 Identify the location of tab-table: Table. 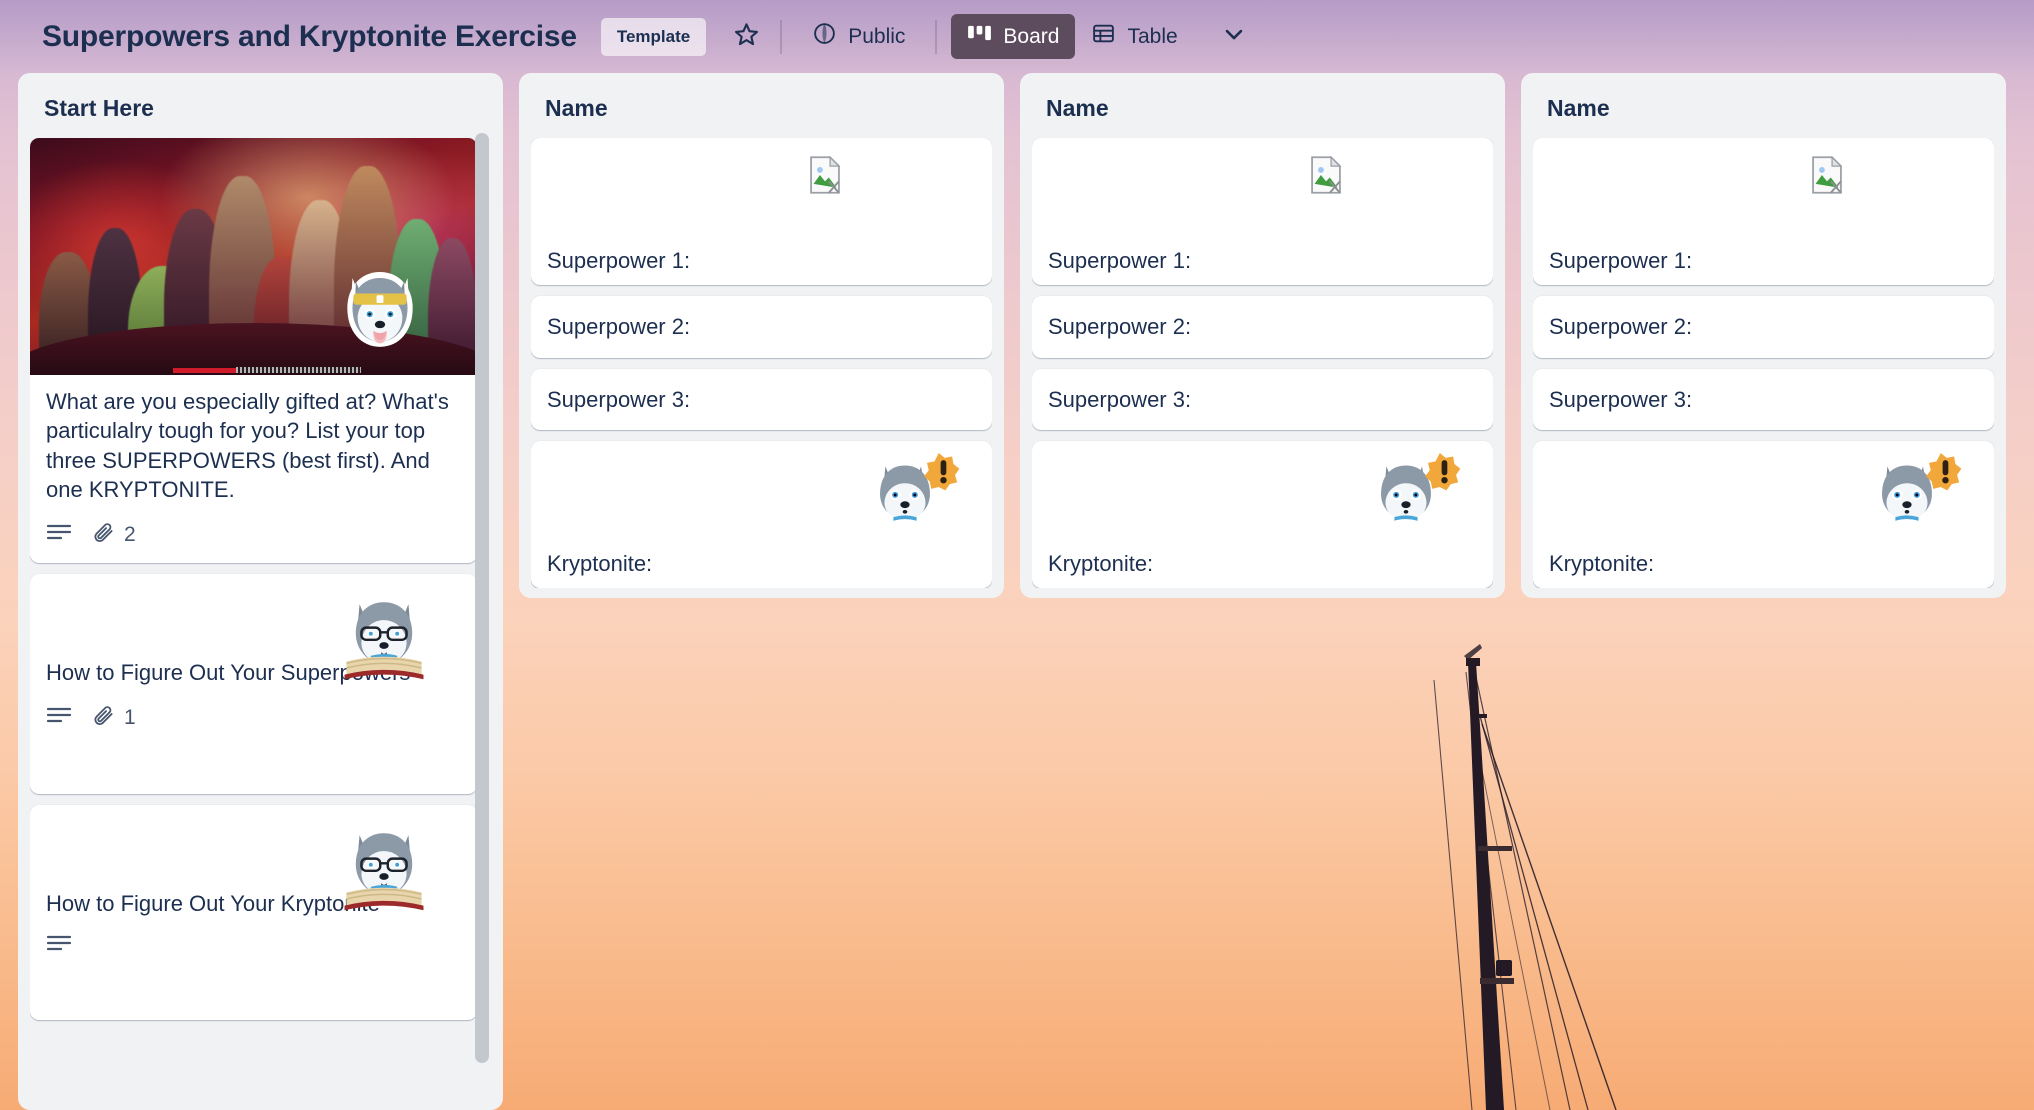
(1134, 36).